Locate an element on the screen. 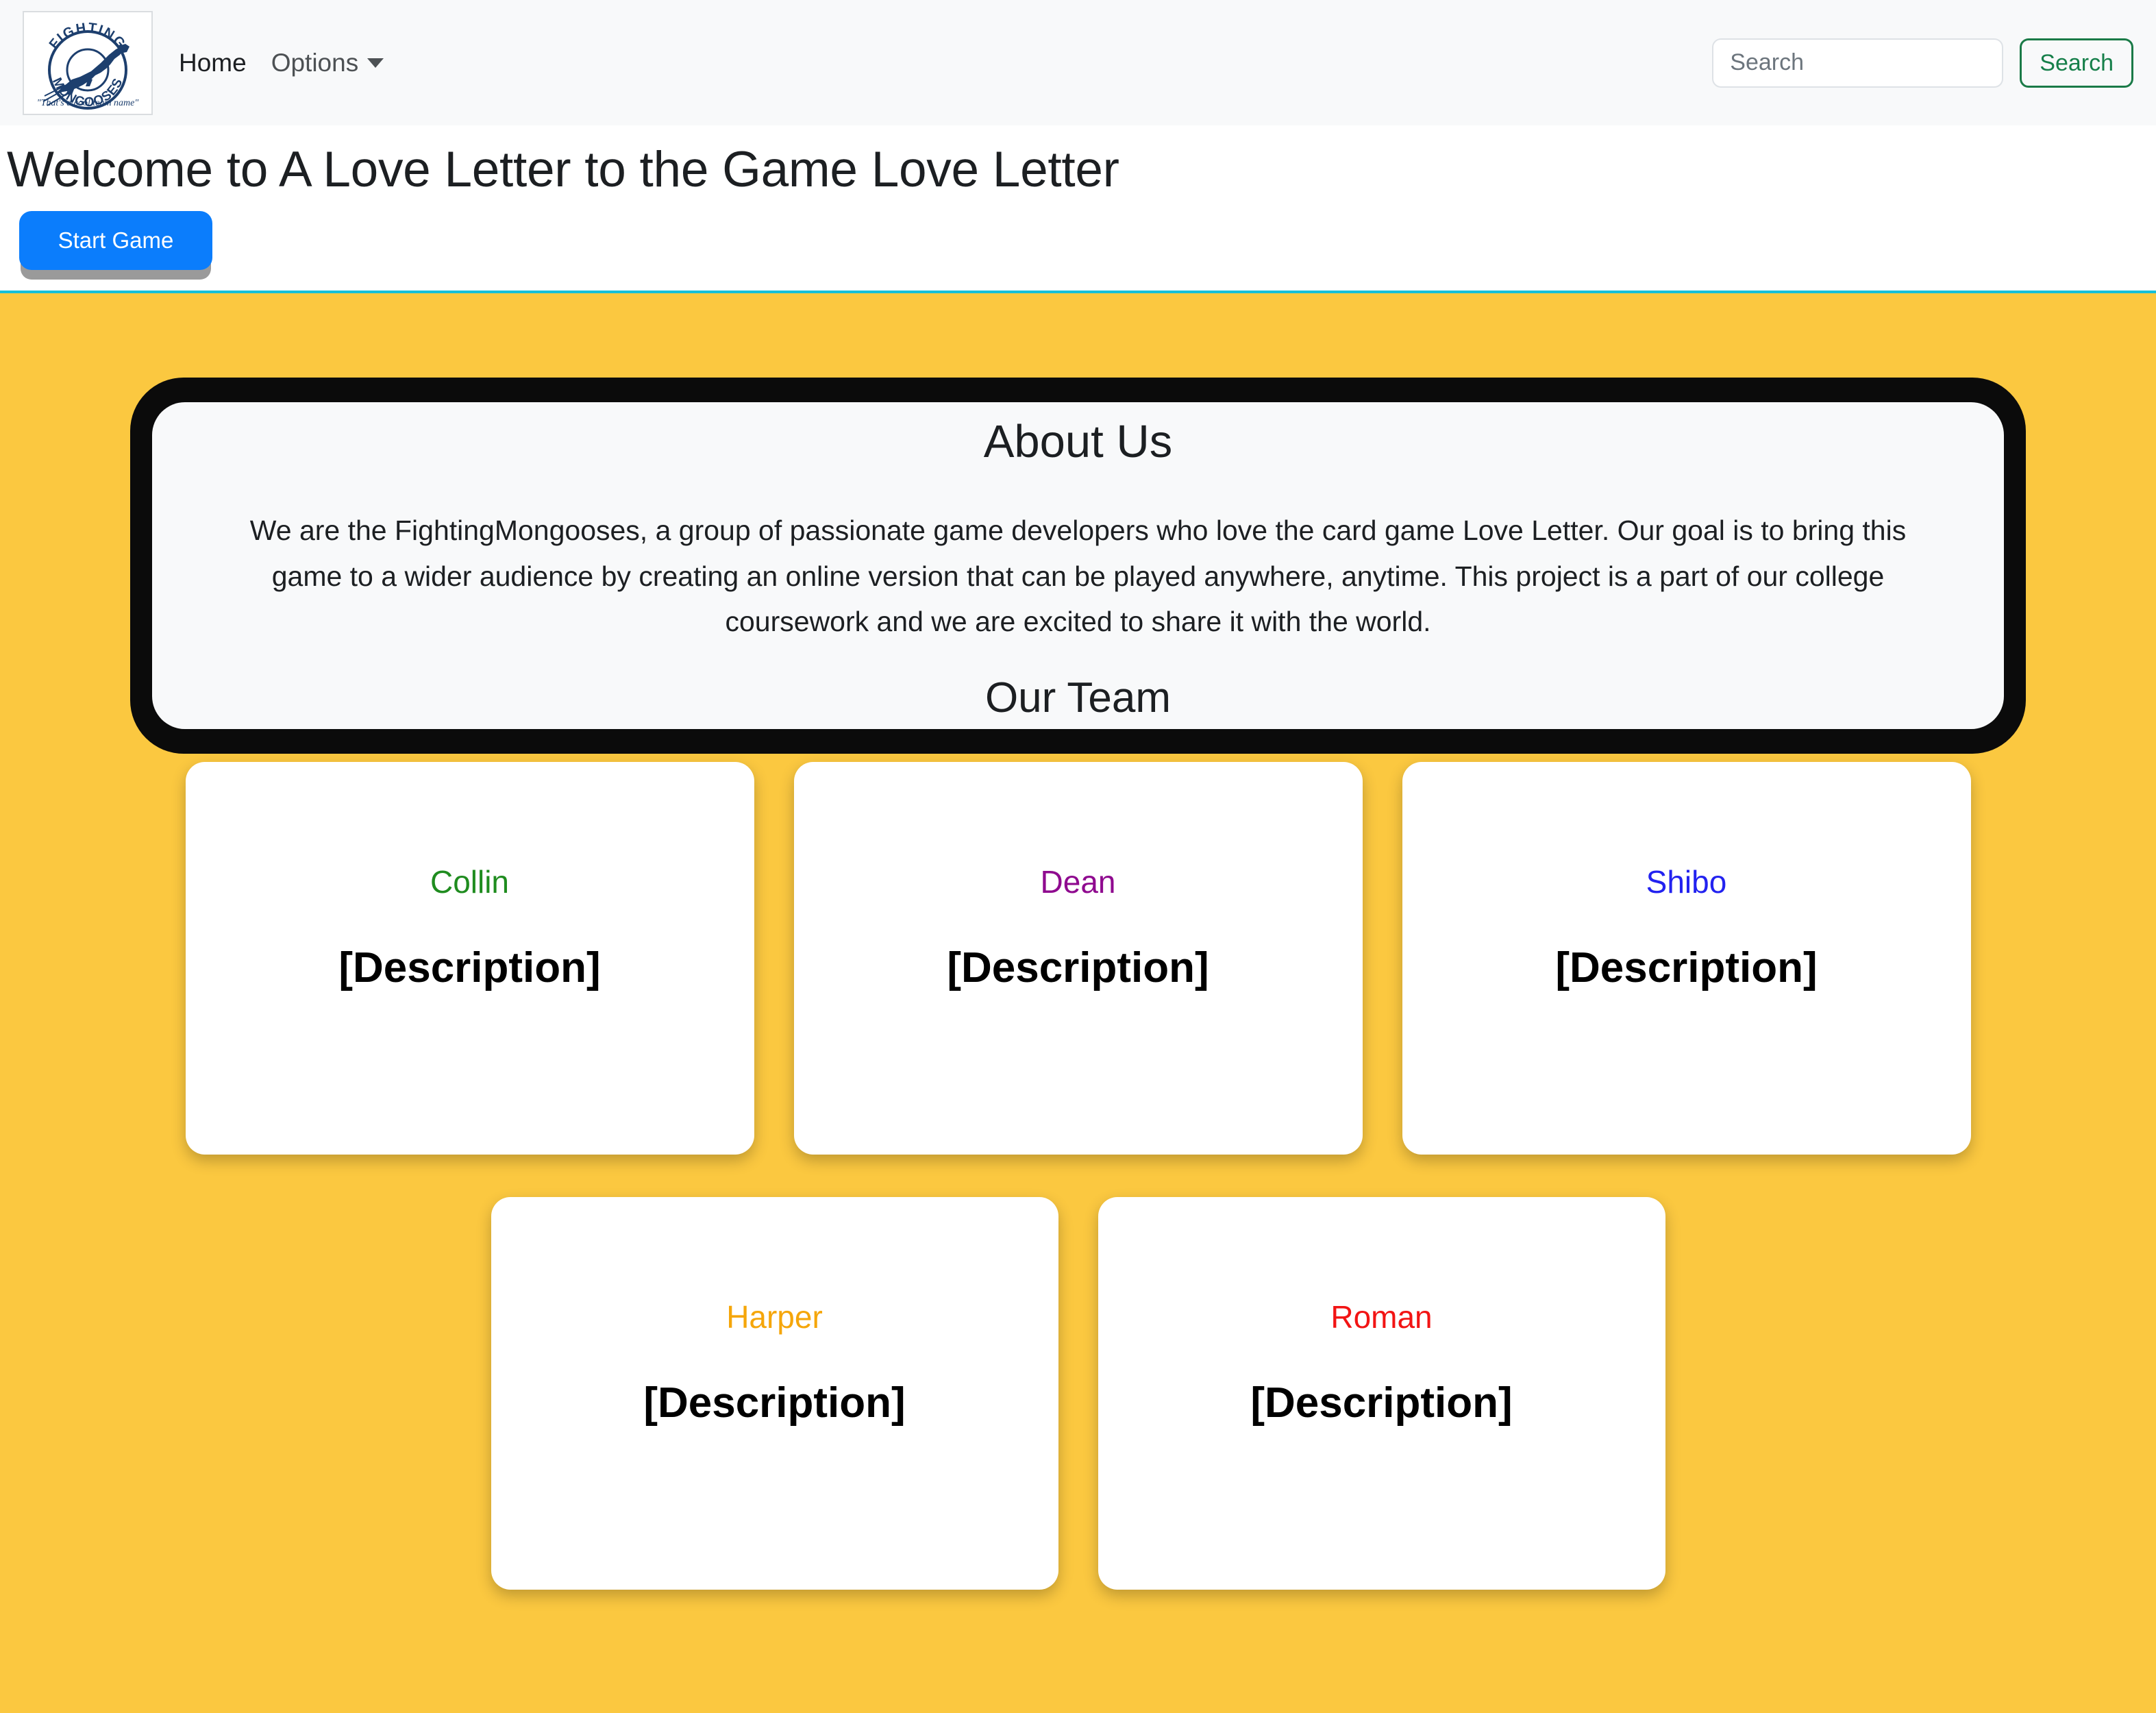  svg-text: "That's a cool team name" is located at coordinates (88, 103).